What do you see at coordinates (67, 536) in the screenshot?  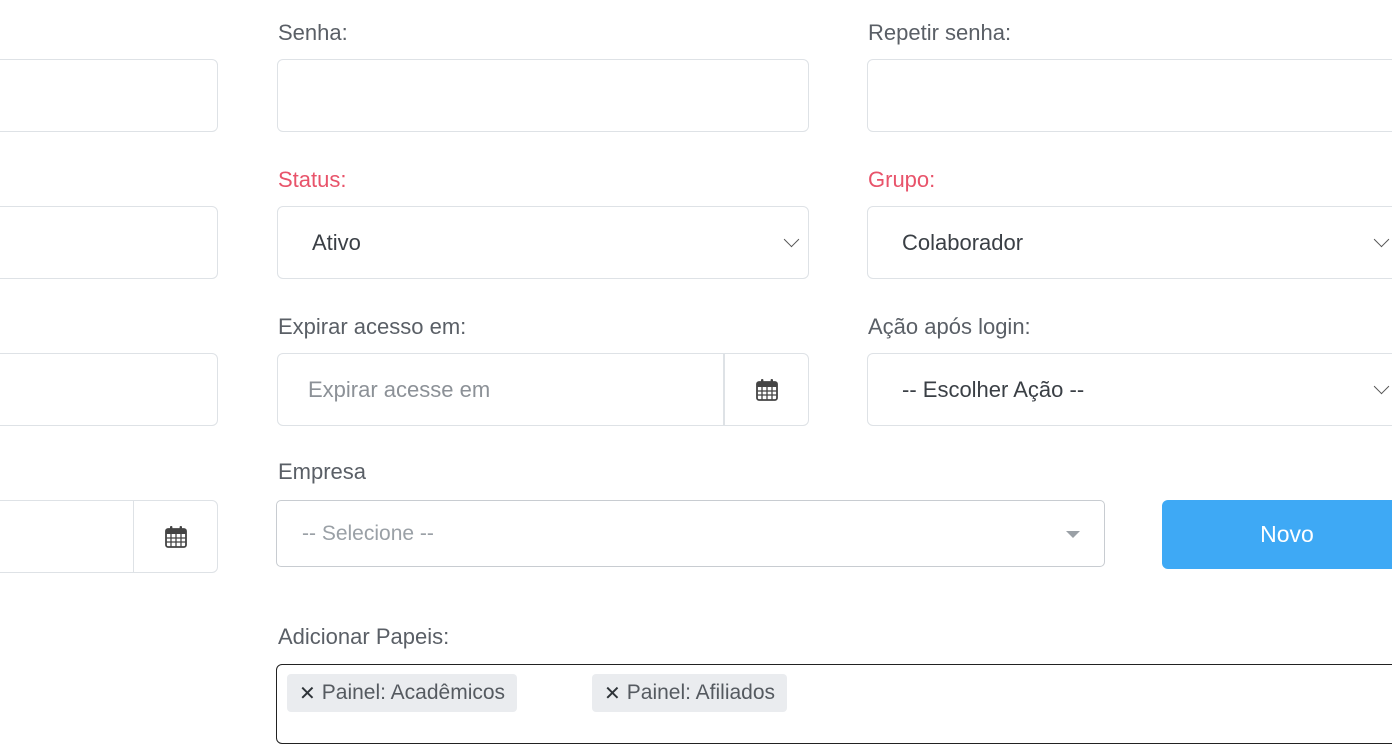 I see `left-date-input` at bounding box center [67, 536].